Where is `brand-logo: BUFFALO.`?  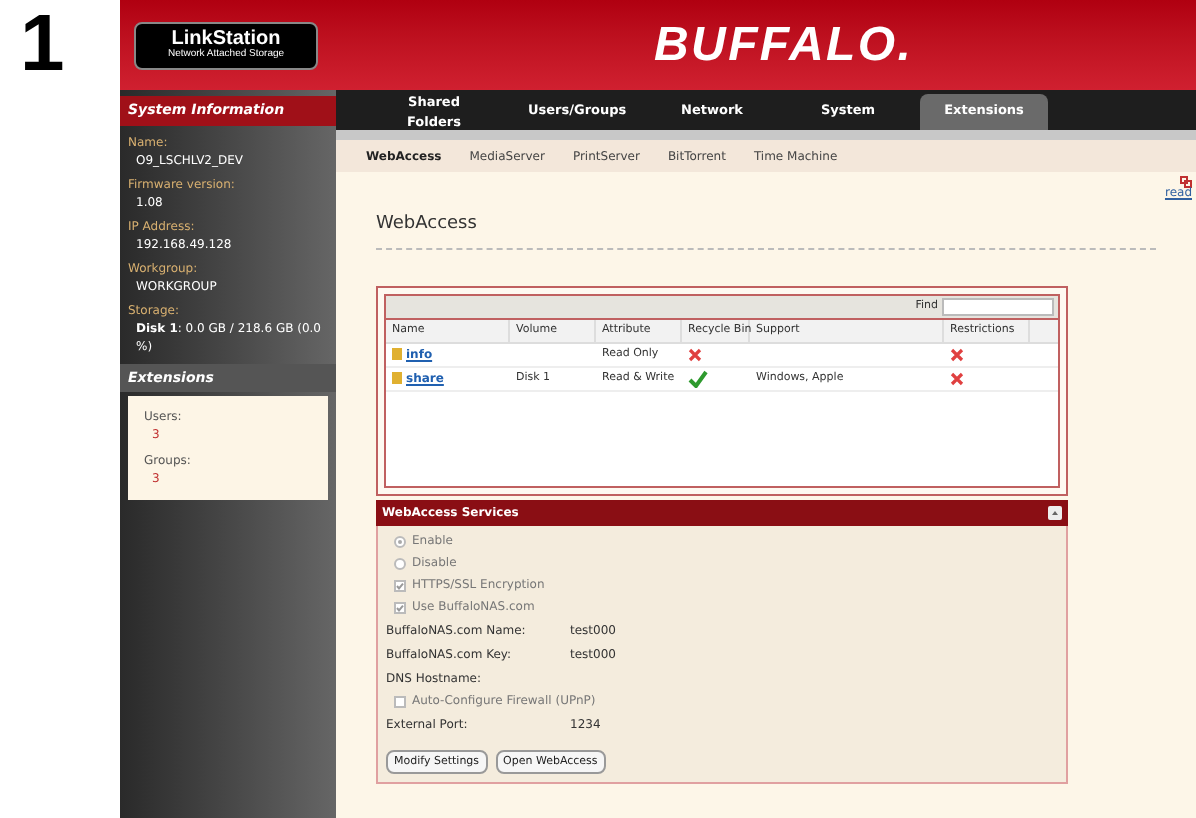
brand-logo: BUFFALO. is located at coordinates (784, 45).